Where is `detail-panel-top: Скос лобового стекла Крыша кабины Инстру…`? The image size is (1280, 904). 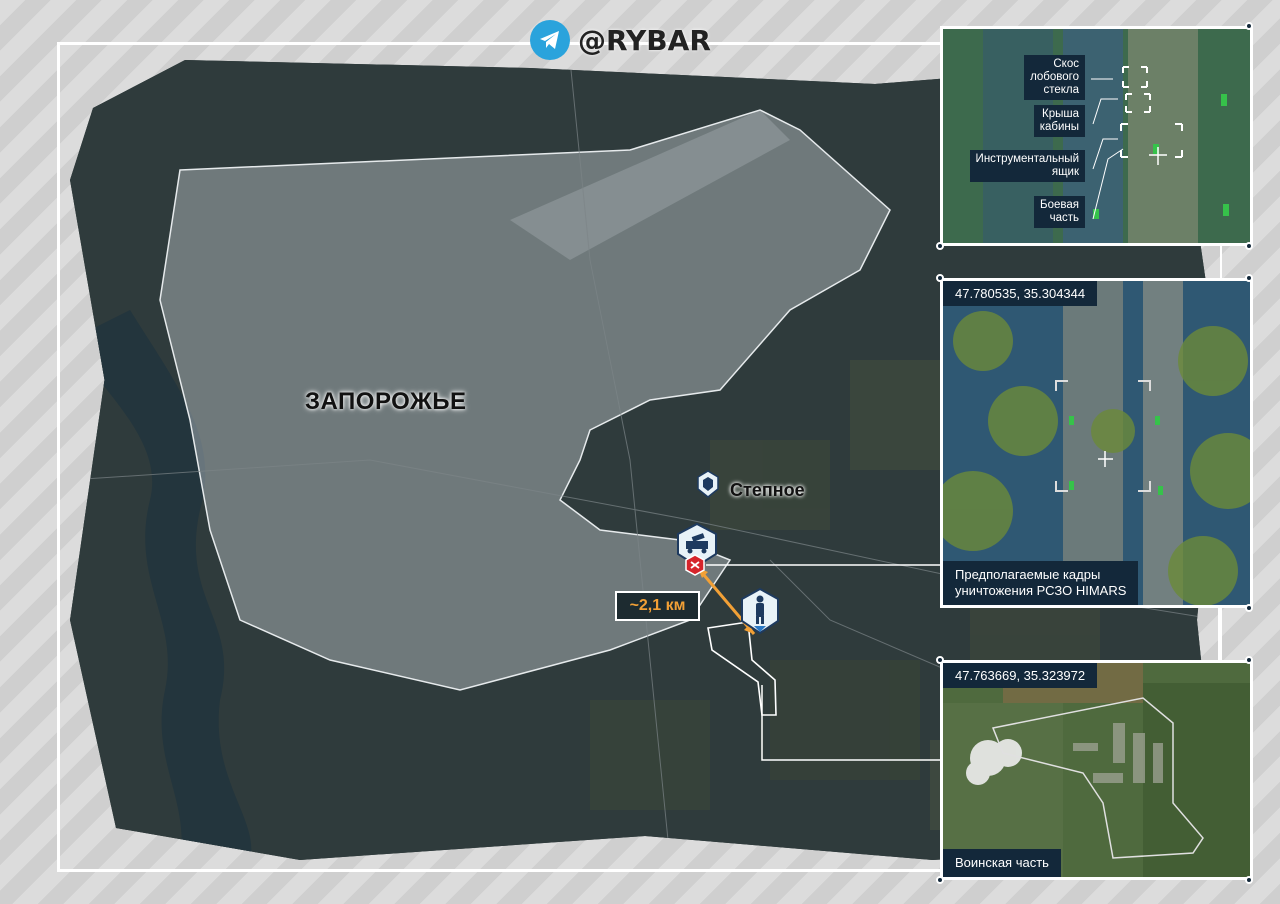
detail-panel-top: Скос лобового стекла Крыша кабины Инстру… is located at coordinates (1096, 136).